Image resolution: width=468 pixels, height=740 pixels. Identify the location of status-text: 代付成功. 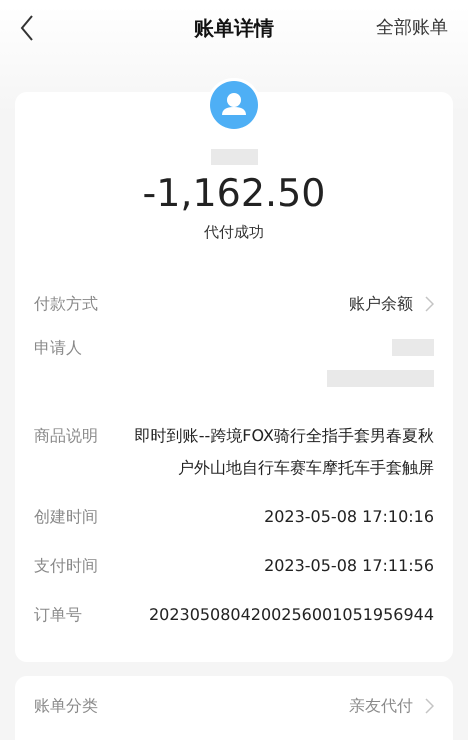
(234, 232).